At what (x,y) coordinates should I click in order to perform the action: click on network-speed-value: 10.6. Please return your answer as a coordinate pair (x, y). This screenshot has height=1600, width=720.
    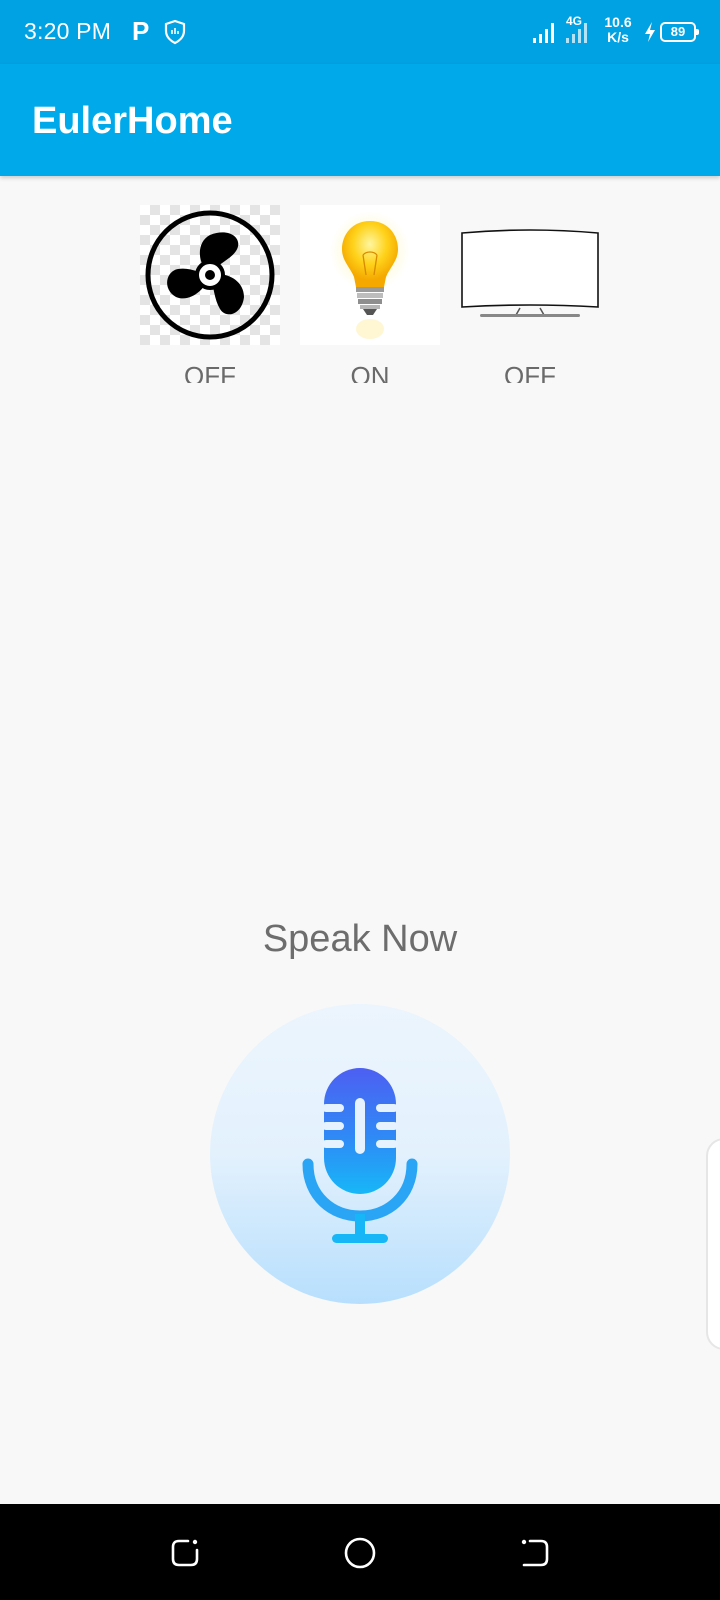
    Looking at the image, I should click on (618, 22).